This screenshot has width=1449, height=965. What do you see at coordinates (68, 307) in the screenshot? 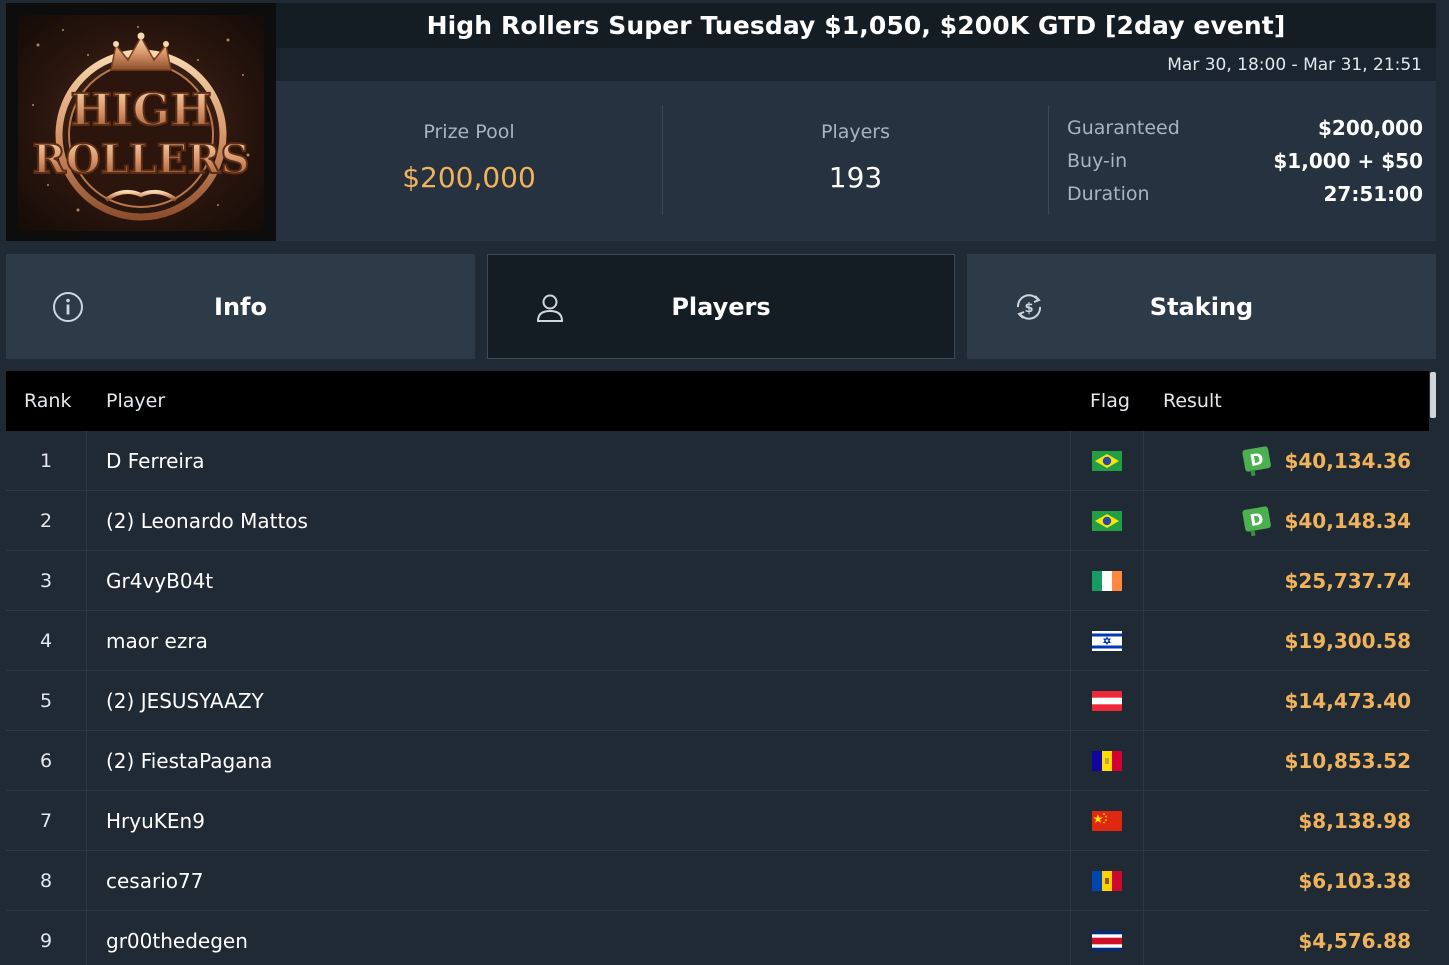
I see `info-icon` at bounding box center [68, 307].